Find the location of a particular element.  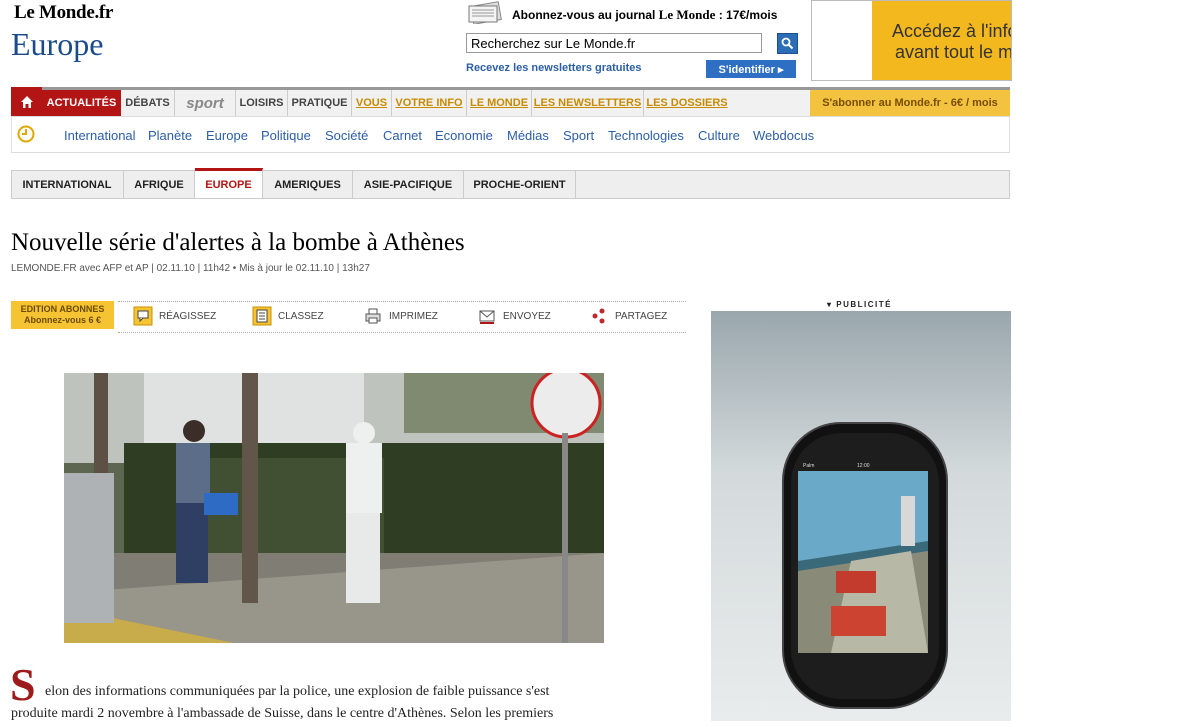

nav-sport: sport is located at coordinates (205, 103).